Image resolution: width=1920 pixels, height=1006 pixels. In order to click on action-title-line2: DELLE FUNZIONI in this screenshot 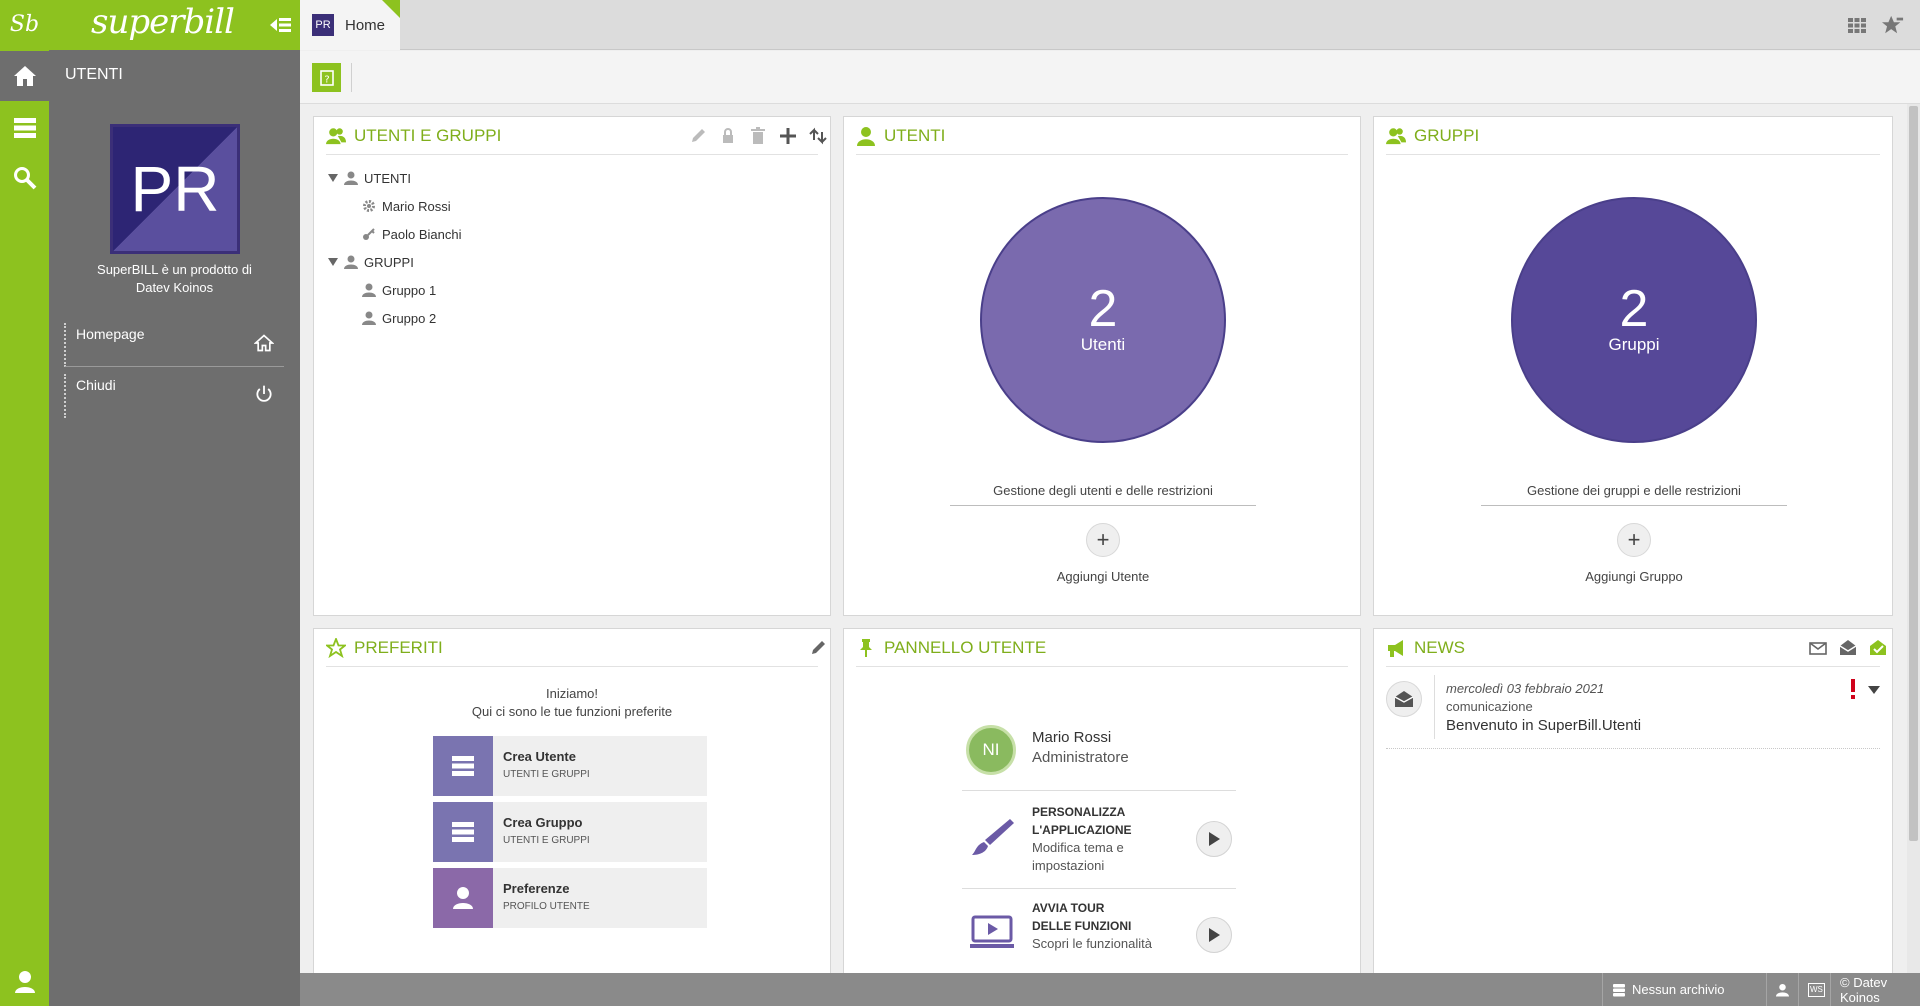, I will do `click(1082, 926)`.